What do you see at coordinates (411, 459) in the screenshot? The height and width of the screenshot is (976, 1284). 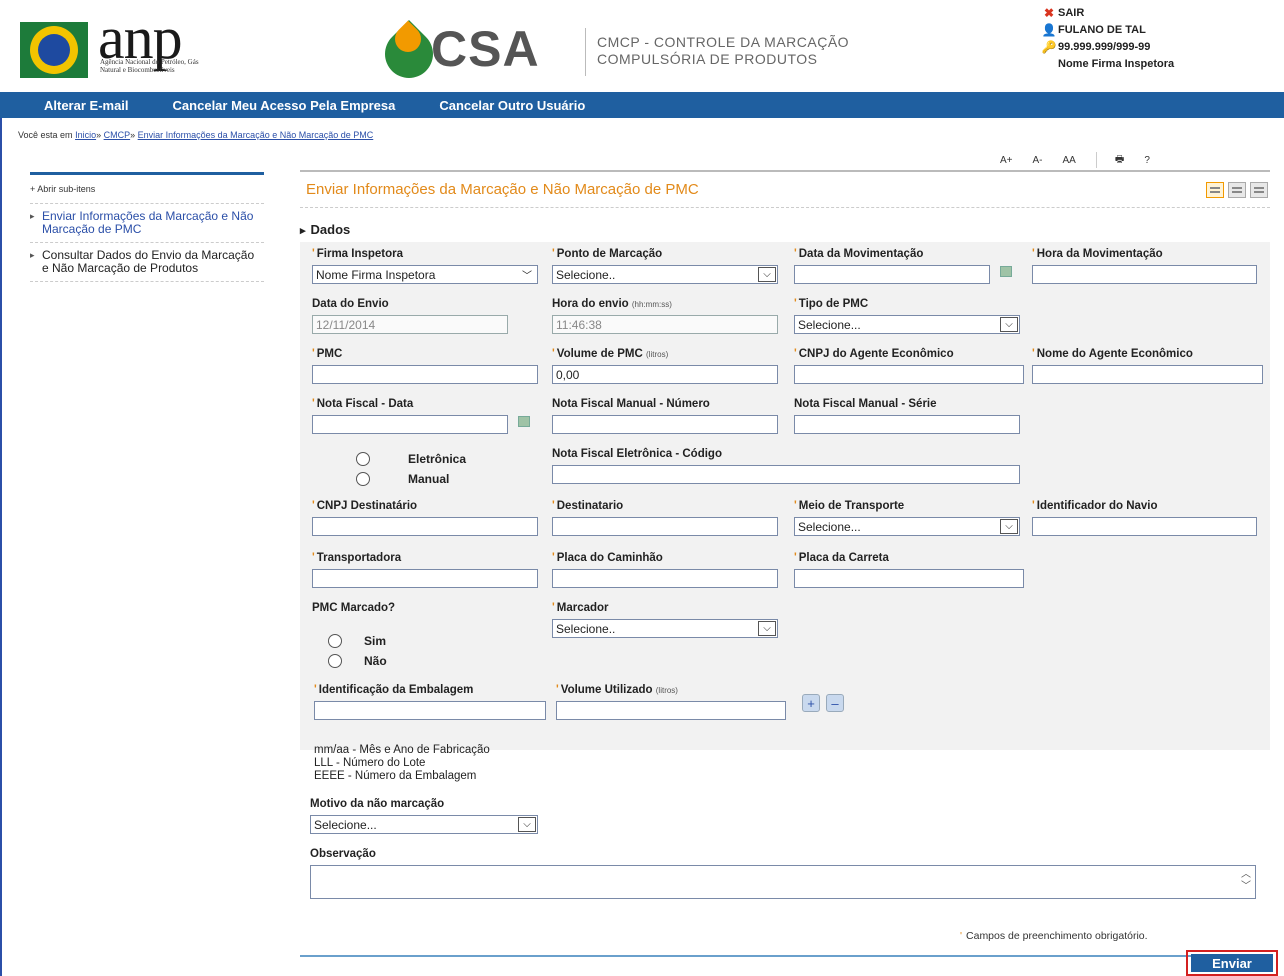 I see `radio-eletronica: Eletrônica` at bounding box center [411, 459].